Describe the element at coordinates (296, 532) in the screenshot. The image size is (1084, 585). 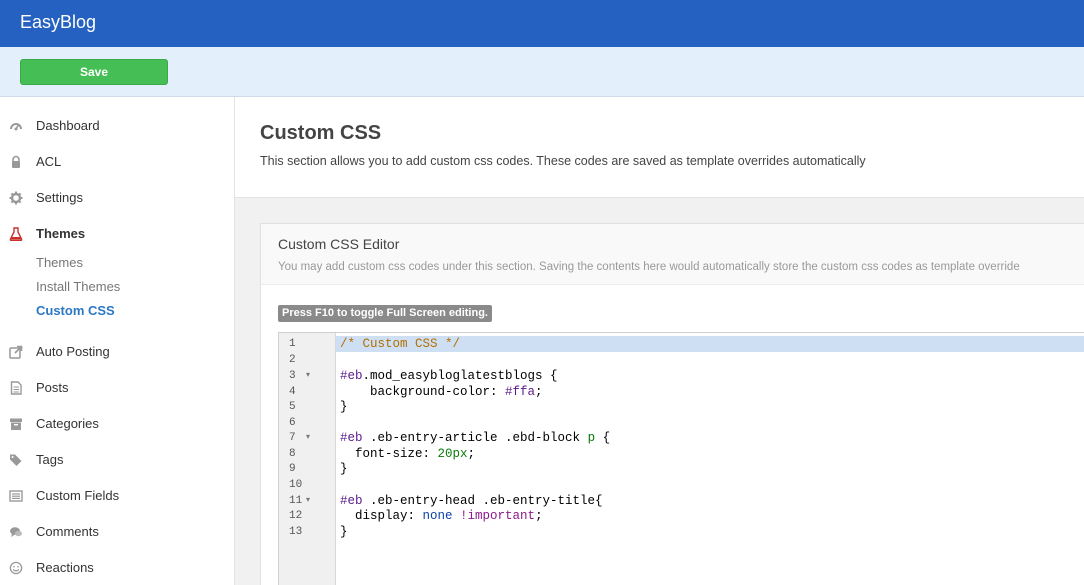
I see `line-number: 13` at that location.